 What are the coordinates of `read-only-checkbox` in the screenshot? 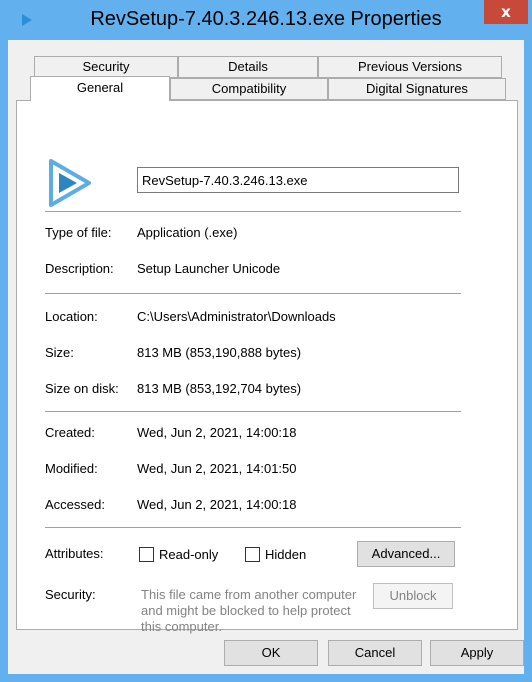 It's located at (146, 554).